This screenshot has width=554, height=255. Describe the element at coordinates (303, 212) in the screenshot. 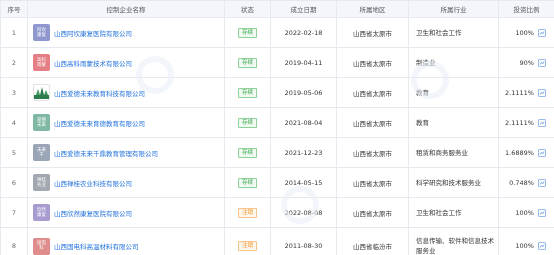

I see `date-cell: 2022-08-08` at that location.